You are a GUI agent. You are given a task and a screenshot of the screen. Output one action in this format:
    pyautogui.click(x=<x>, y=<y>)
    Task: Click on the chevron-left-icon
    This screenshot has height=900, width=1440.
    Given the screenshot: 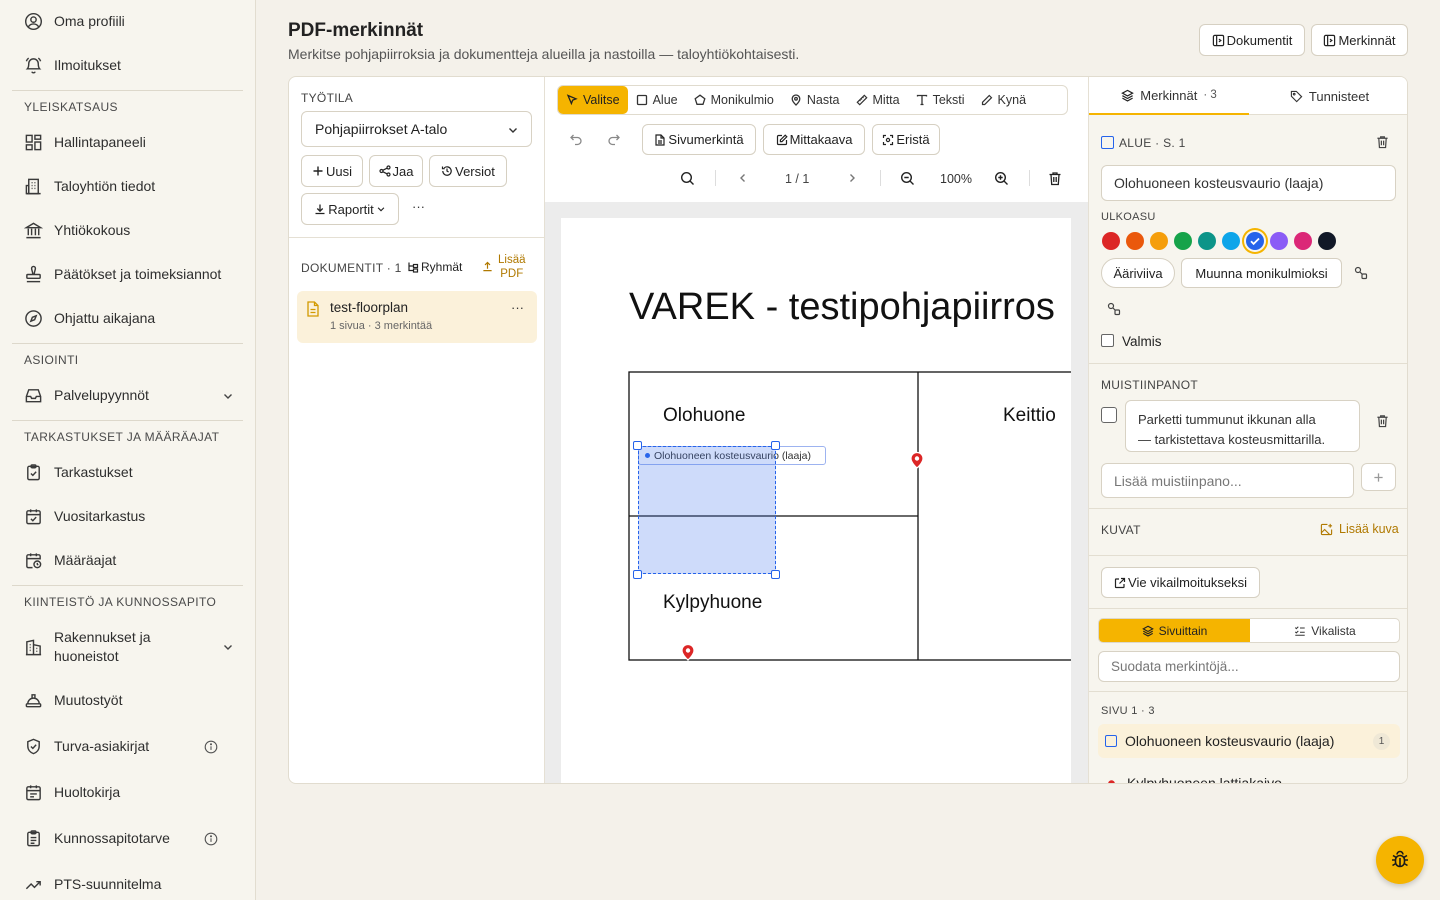 What is the action you would take?
    pyautogui.click(x=743, y=178)
    